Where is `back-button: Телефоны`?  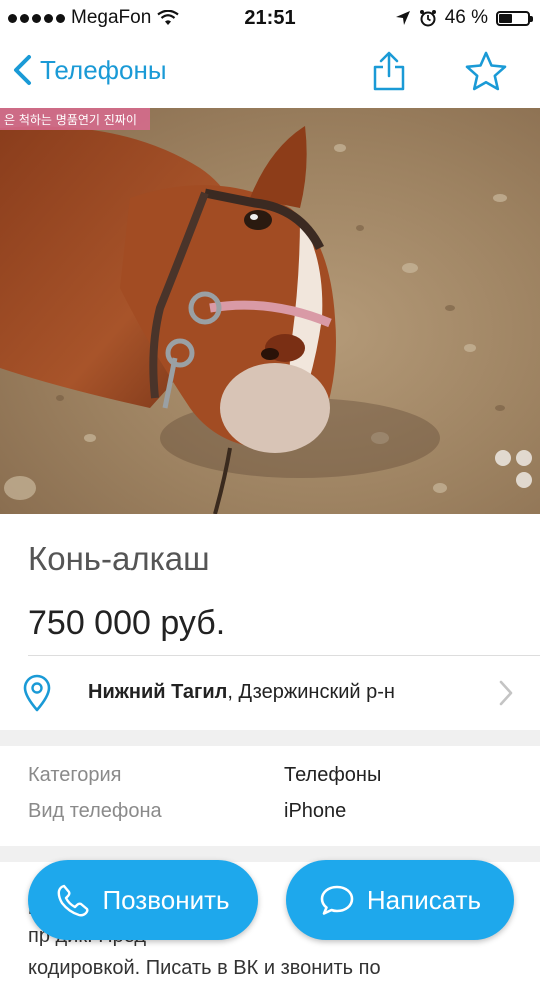 back-button: Телефоны is located at coordinates (89, 70).